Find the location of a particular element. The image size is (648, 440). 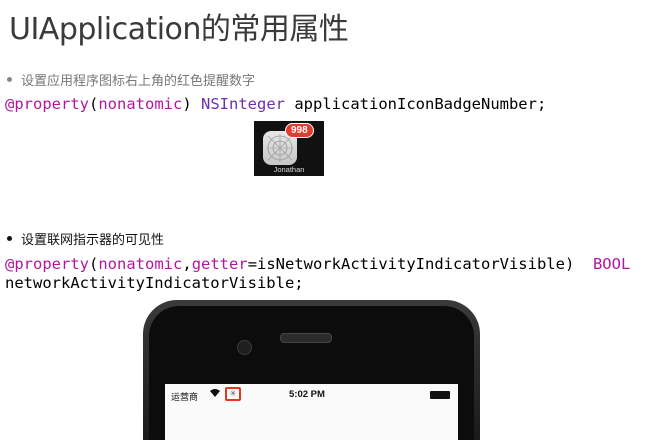

code-attribute: getter is located at coordinates (219, 264).